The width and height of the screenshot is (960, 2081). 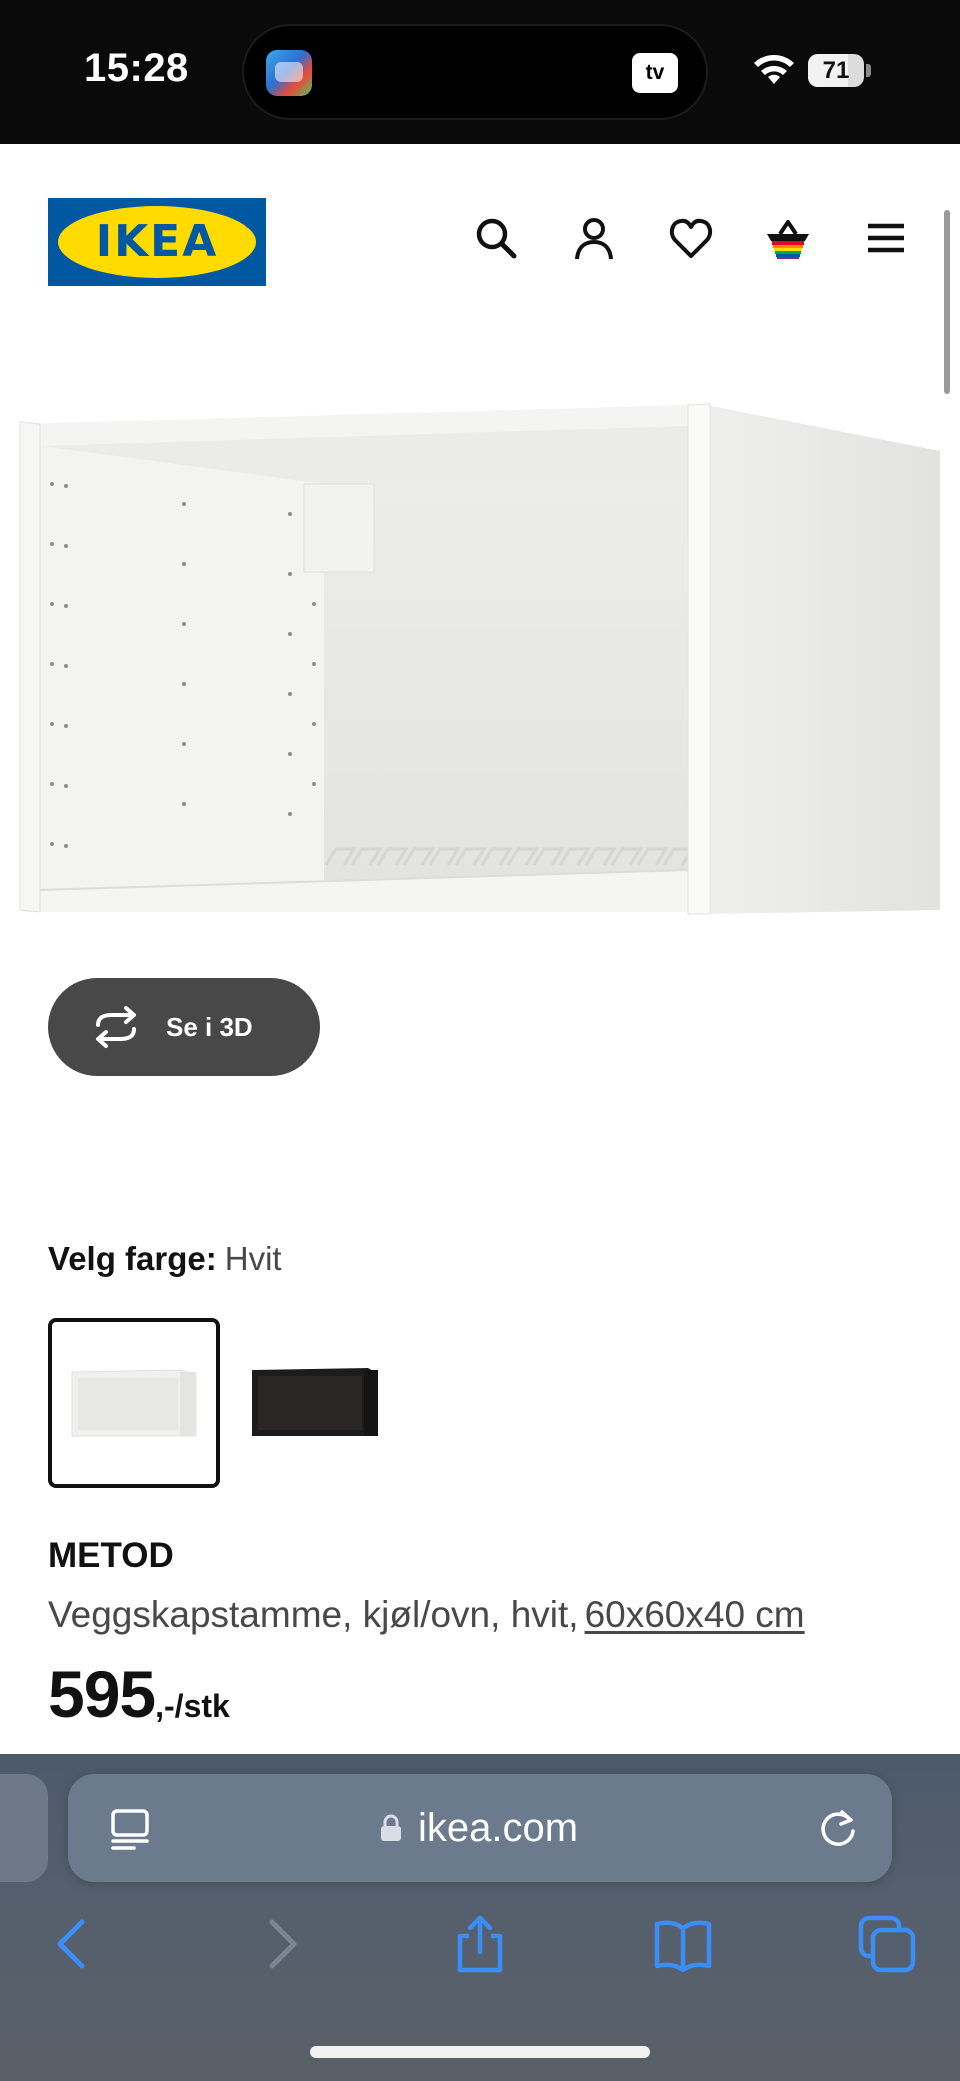 I want to click on forward-icon, so click(x=280, y=1944).